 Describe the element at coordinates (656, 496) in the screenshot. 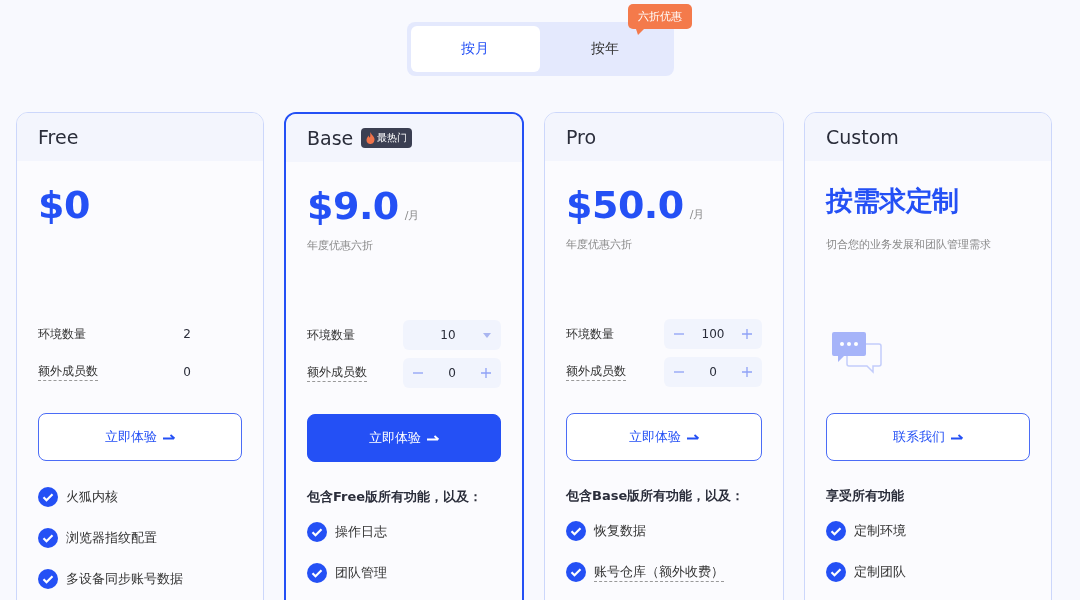

I see `features-heading: 包含Base版所有功能，以及：` at that location.